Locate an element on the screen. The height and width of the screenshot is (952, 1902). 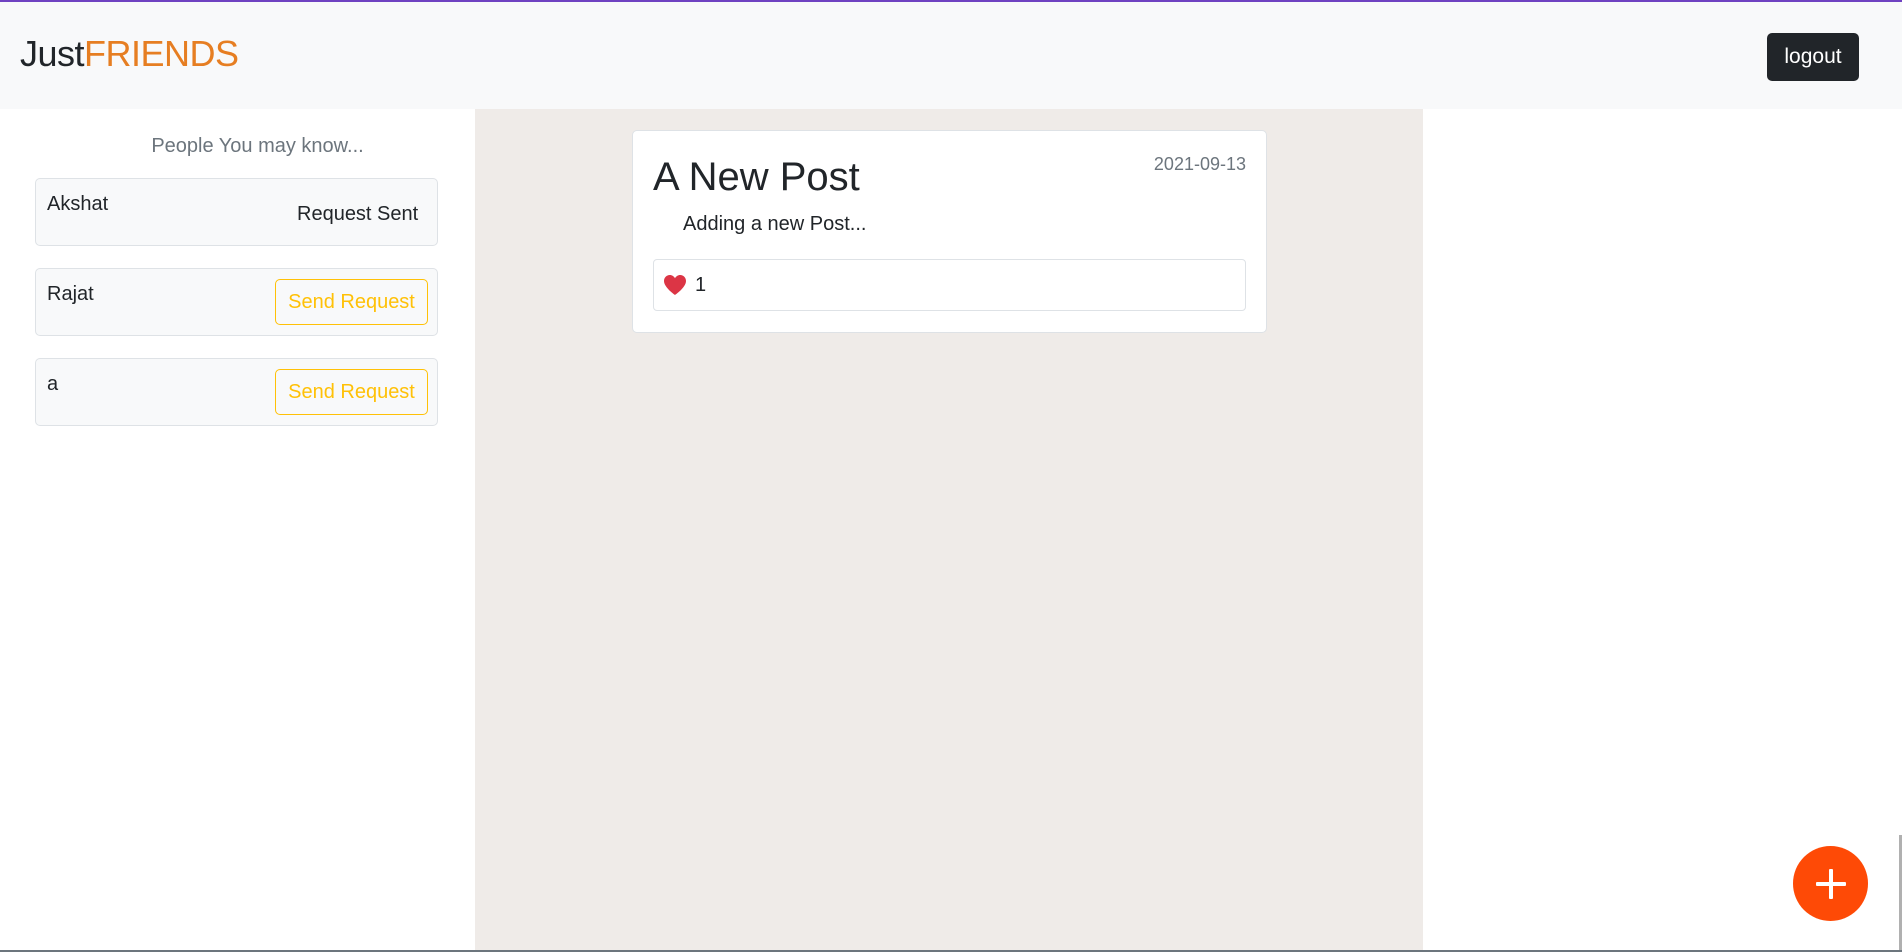
heart-icon is located at coordinates (675, 285).